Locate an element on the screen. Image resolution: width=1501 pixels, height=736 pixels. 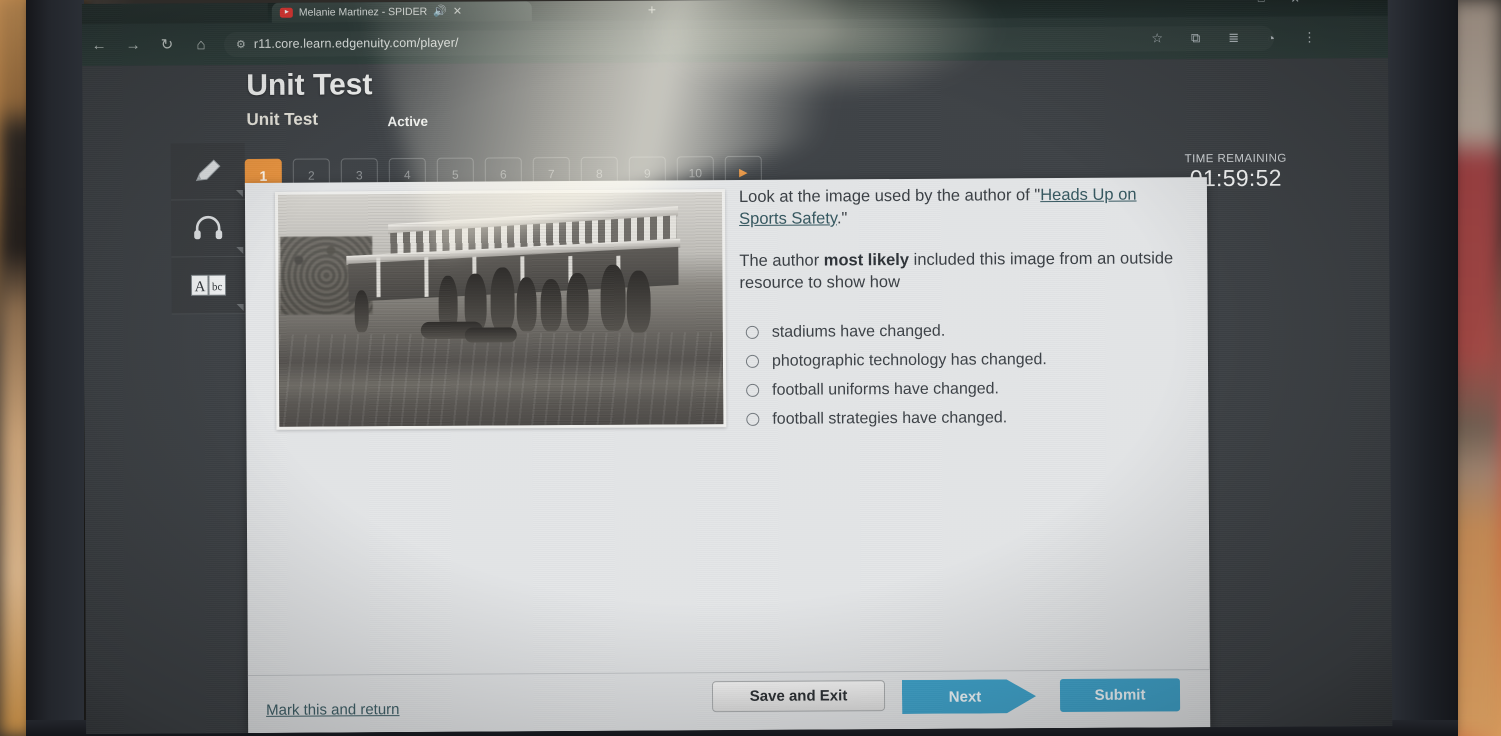
answer-choice-2: photographic technology has changed. is located at coordinates (962, 360).